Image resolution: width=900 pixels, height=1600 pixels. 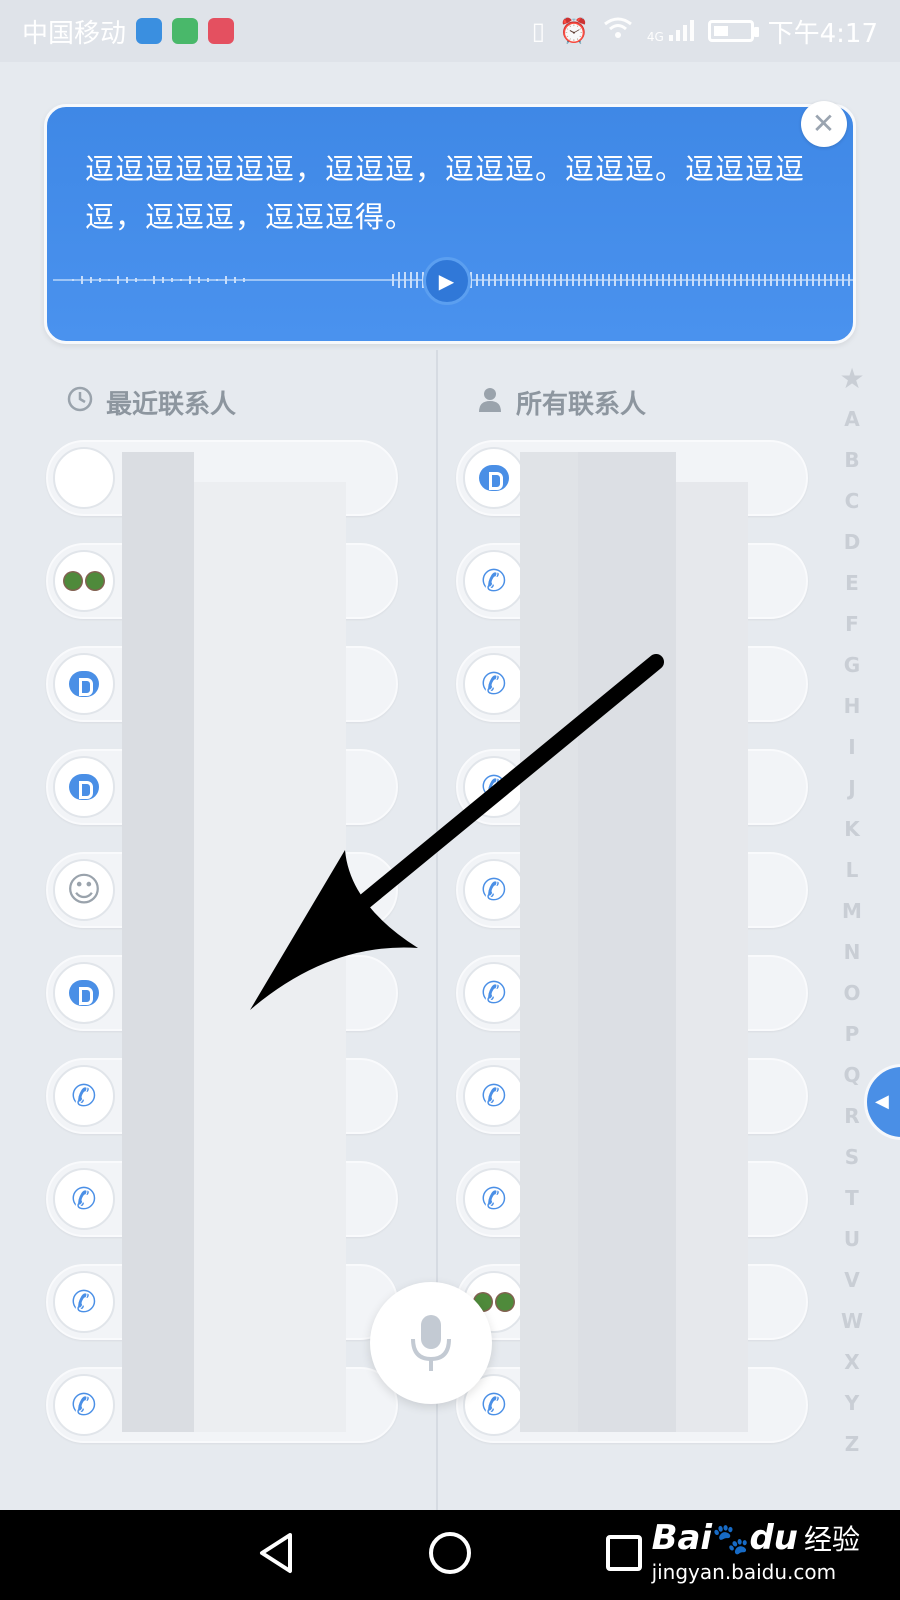 I want to click on back-icon, so click(x=276, y=1555).